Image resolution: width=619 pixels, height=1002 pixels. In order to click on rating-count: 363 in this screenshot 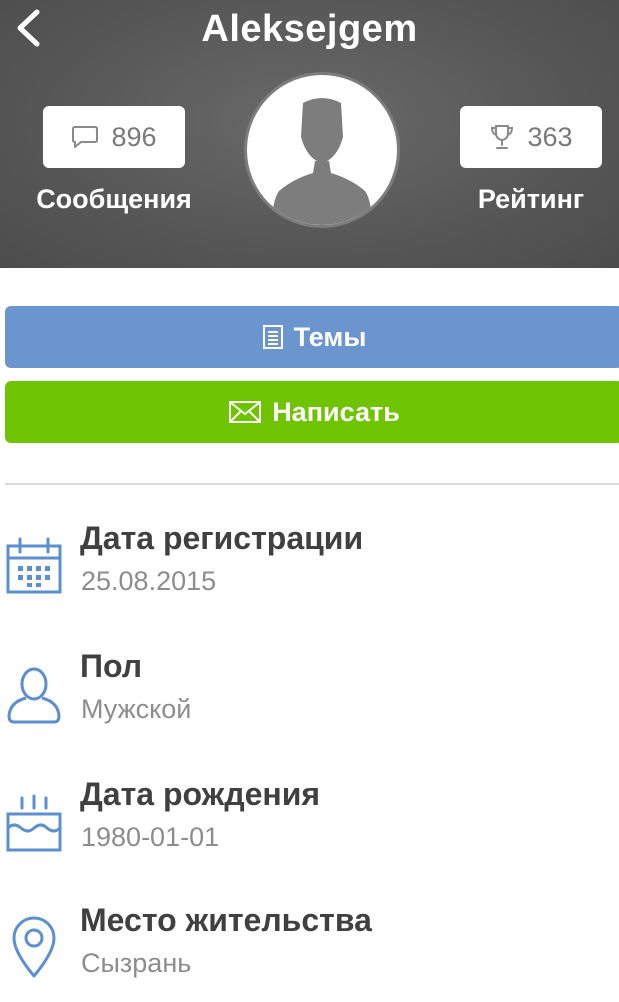, I will do `click(550, 136)`.